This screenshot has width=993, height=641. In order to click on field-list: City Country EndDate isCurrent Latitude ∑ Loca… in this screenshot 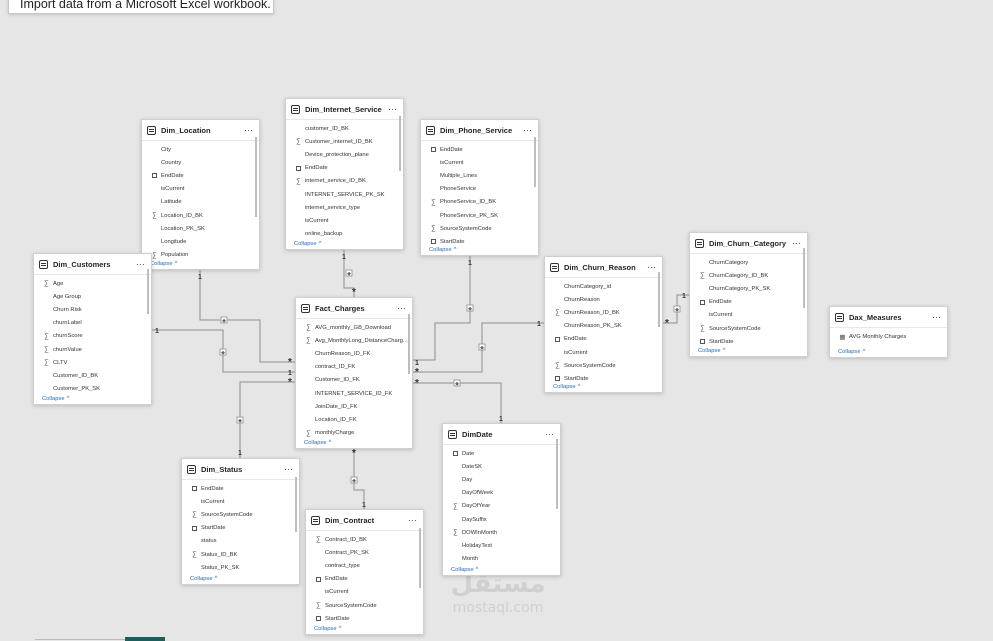, I will do `click(200, 201)`.